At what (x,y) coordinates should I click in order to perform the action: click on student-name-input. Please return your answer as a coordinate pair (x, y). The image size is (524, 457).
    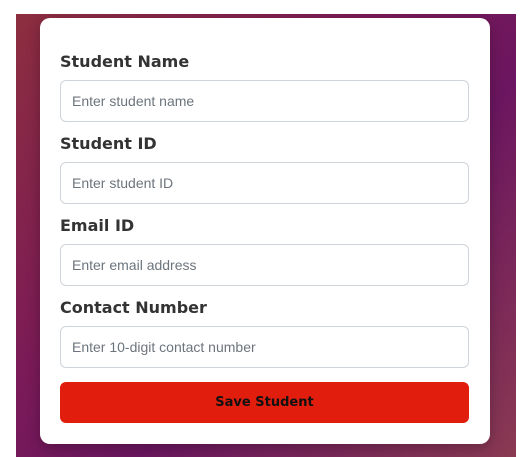
    Looking at the image, I should click on (264, 101).